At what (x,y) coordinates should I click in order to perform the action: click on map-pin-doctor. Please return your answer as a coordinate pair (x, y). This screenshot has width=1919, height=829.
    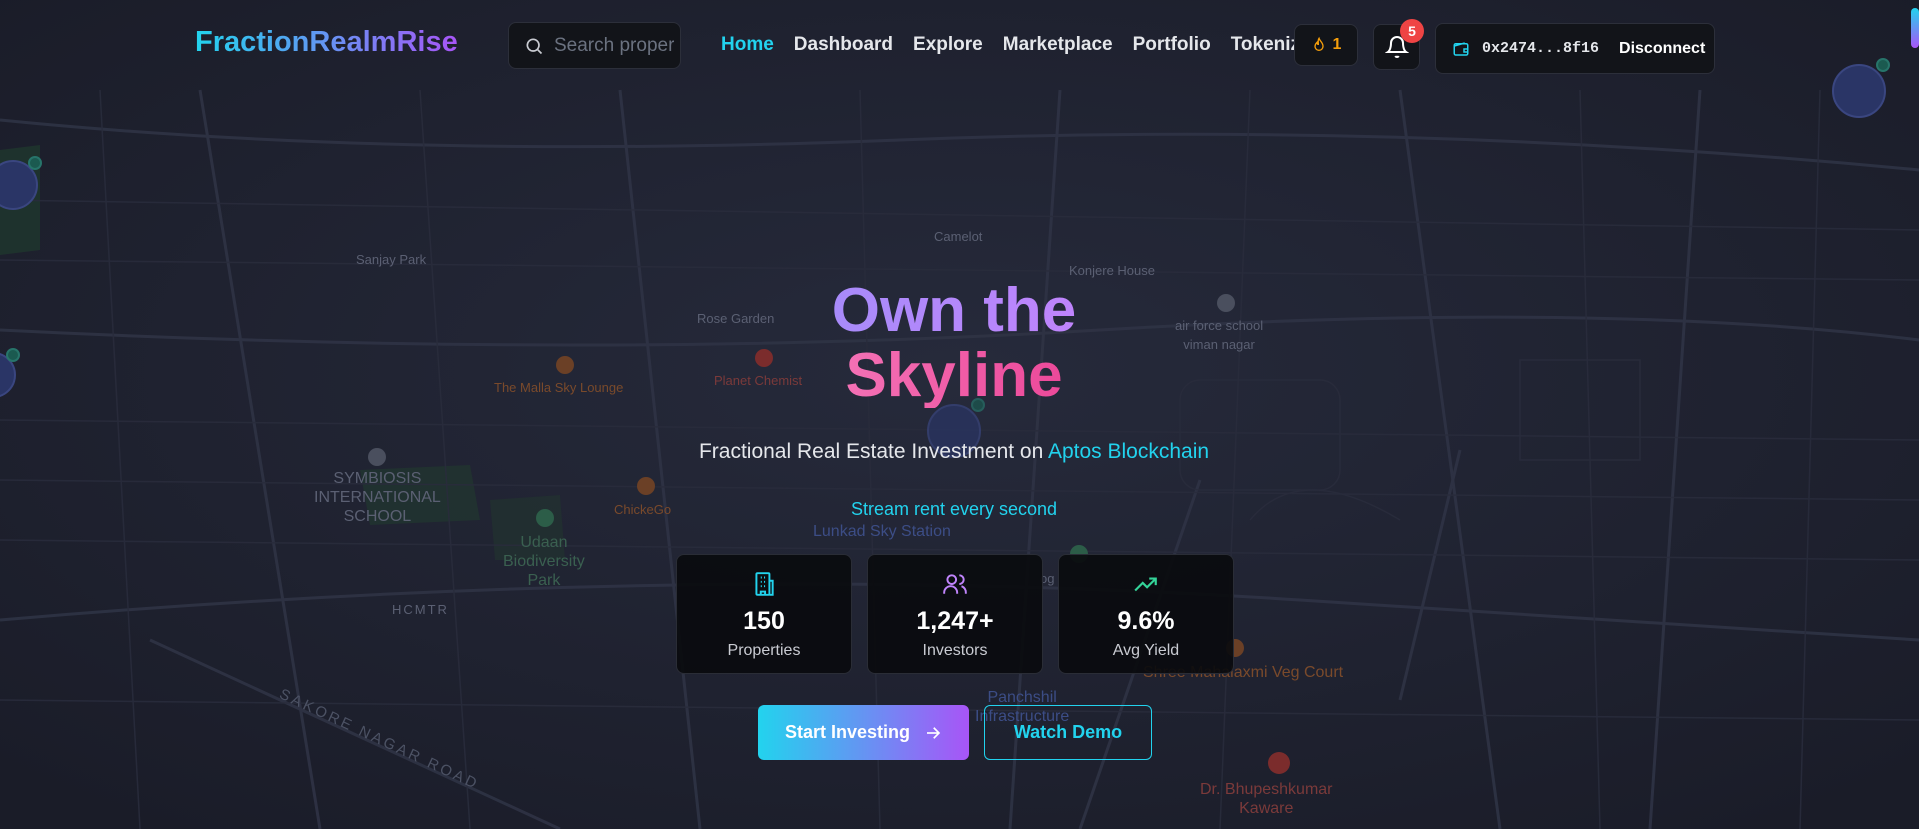
    Looking at the image, I should click on (1279, 763).